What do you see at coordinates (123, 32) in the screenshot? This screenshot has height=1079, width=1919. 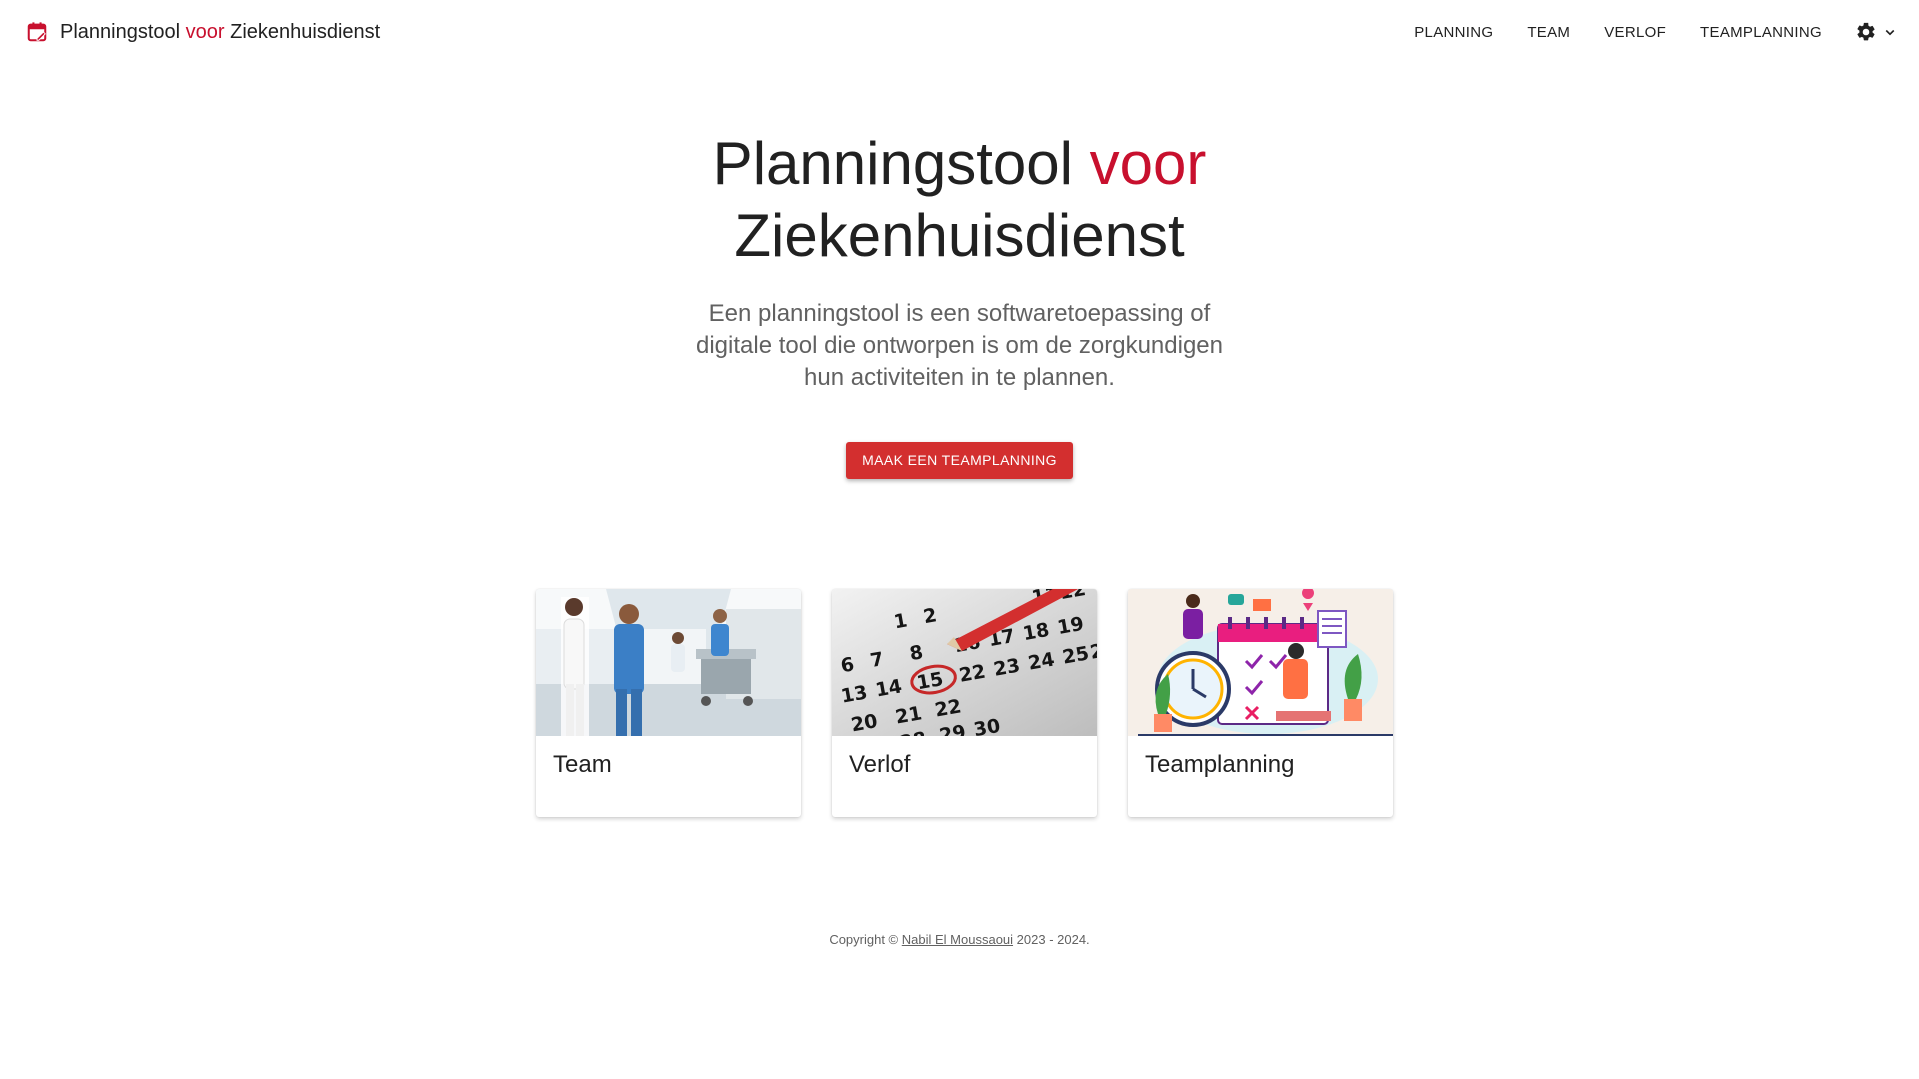 I see `brand-title-part1: Planningstool` at bounding box center [123, 32].